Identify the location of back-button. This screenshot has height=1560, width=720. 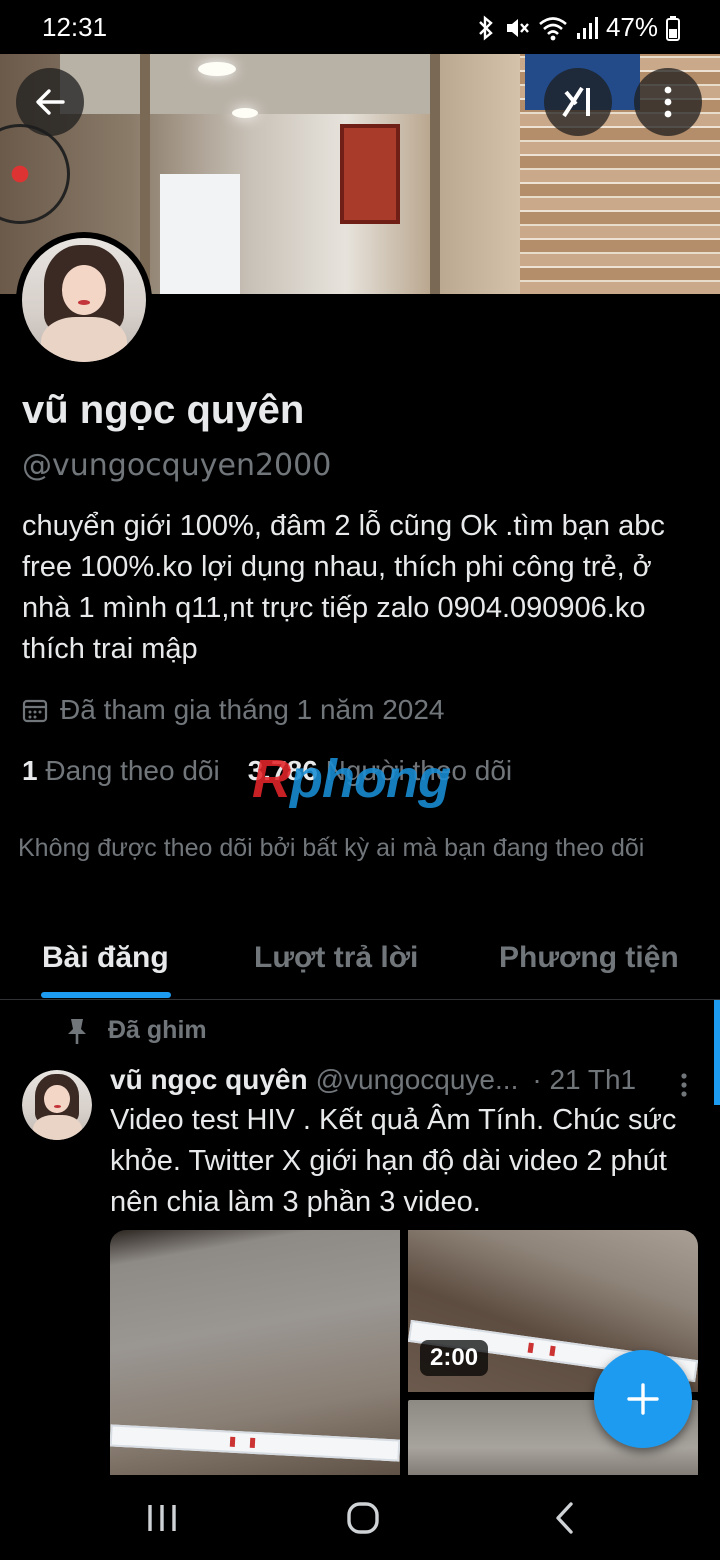
(50, 102).